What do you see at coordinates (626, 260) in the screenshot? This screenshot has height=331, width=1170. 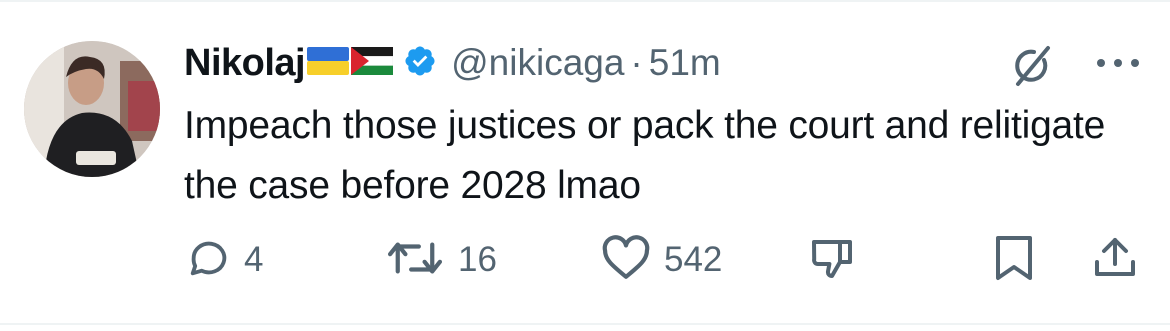 I see `like-icon` at bounding box center [626, 260].